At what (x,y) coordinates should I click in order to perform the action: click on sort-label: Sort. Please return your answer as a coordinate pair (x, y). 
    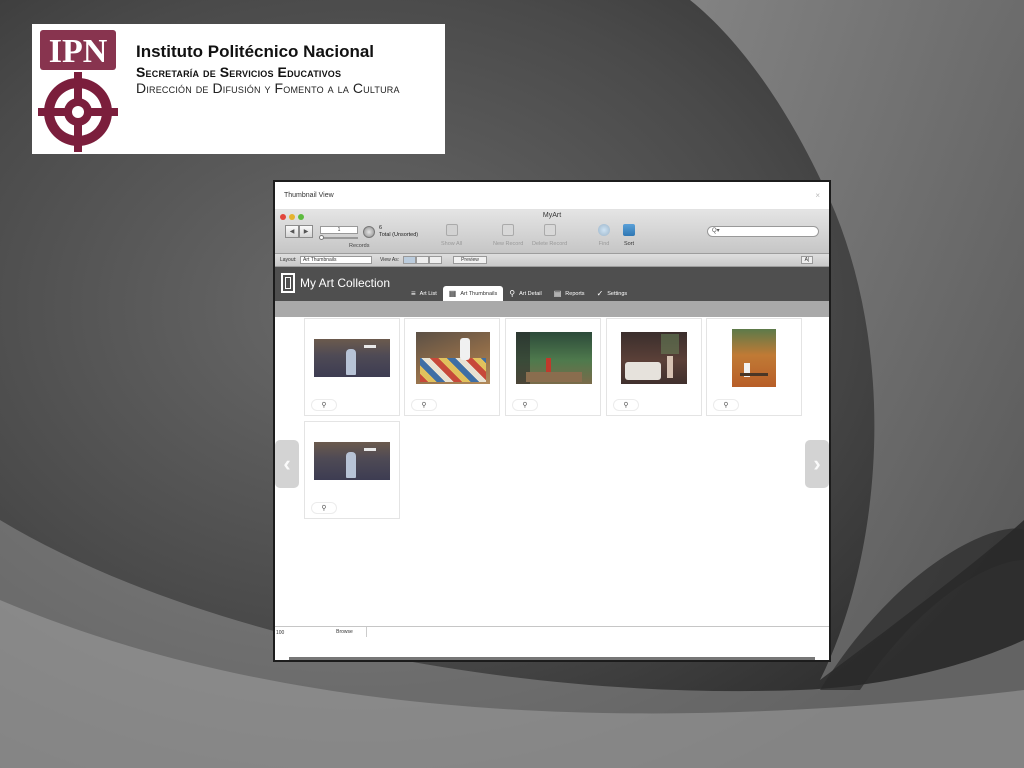
    Looking at the image, I should click on (629, 244).